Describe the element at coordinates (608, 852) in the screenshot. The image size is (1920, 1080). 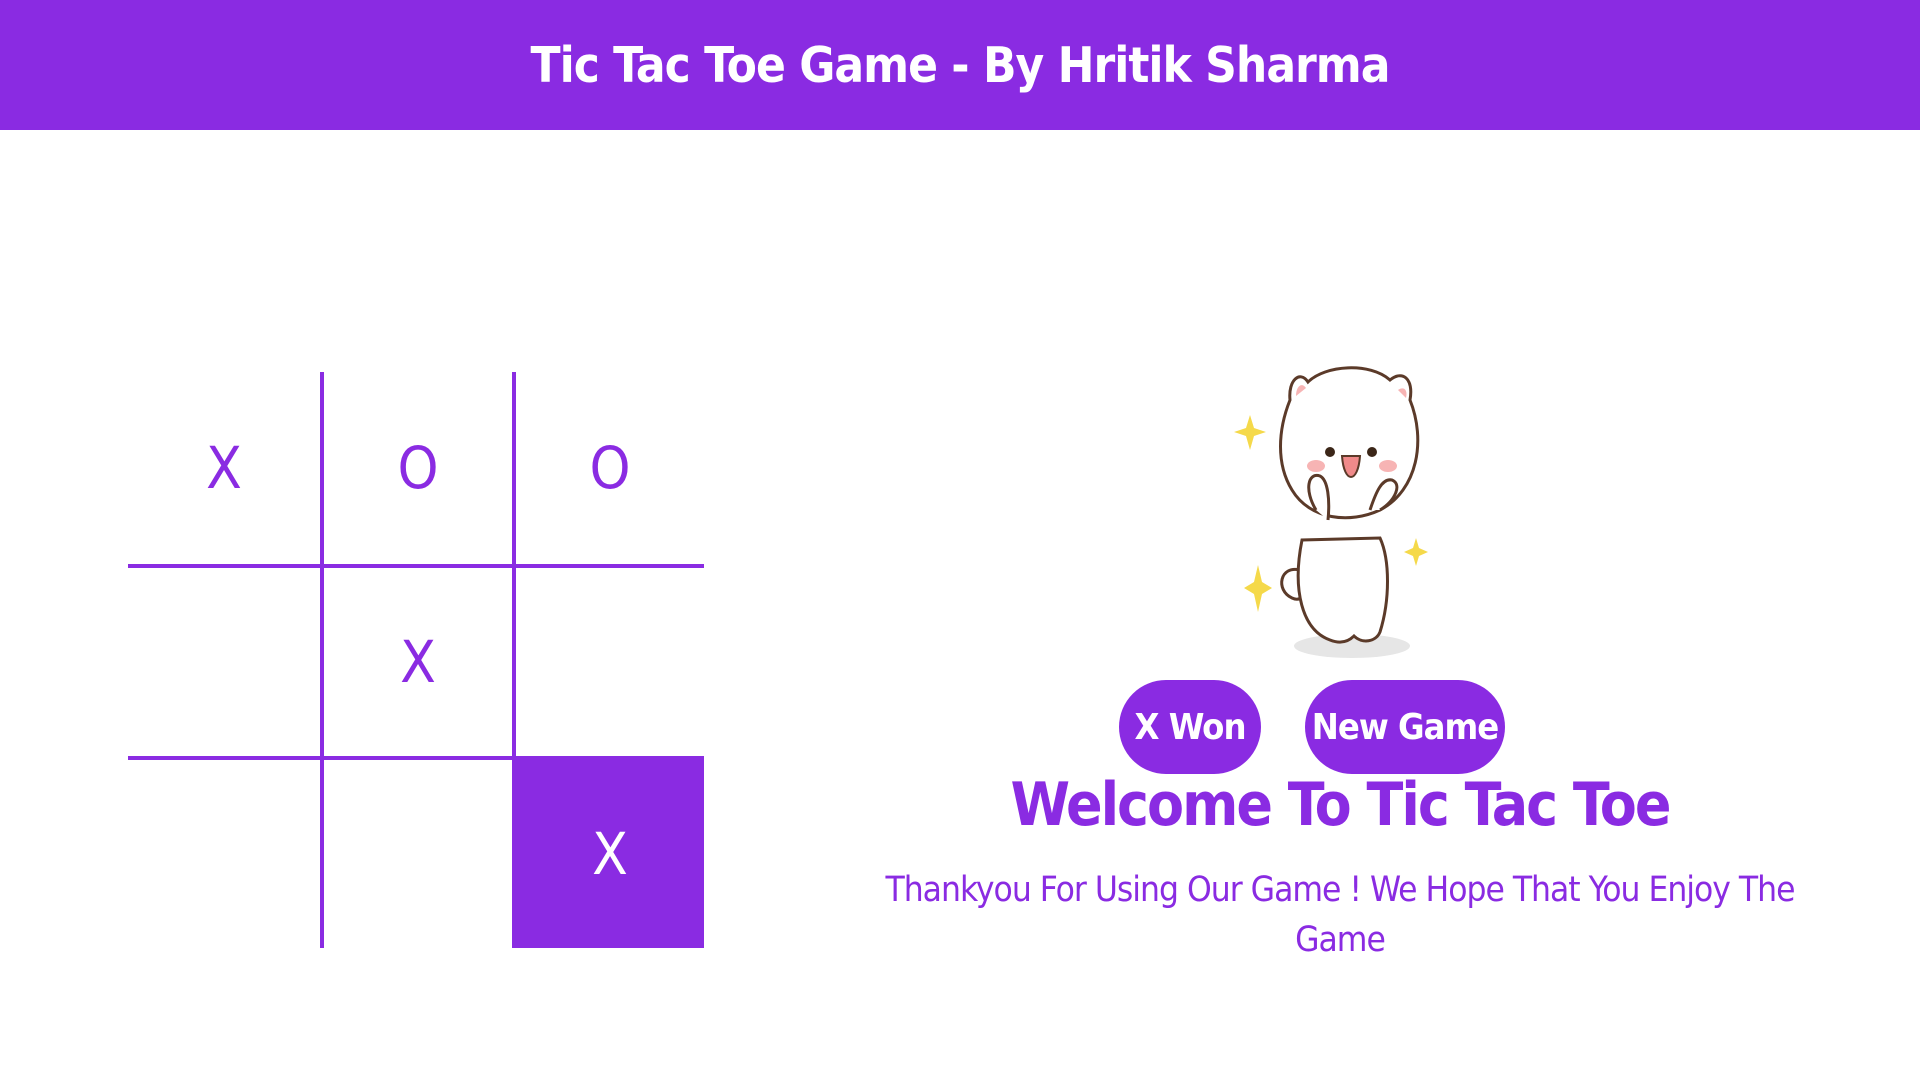
I see `board-cell-8: X` at that location.